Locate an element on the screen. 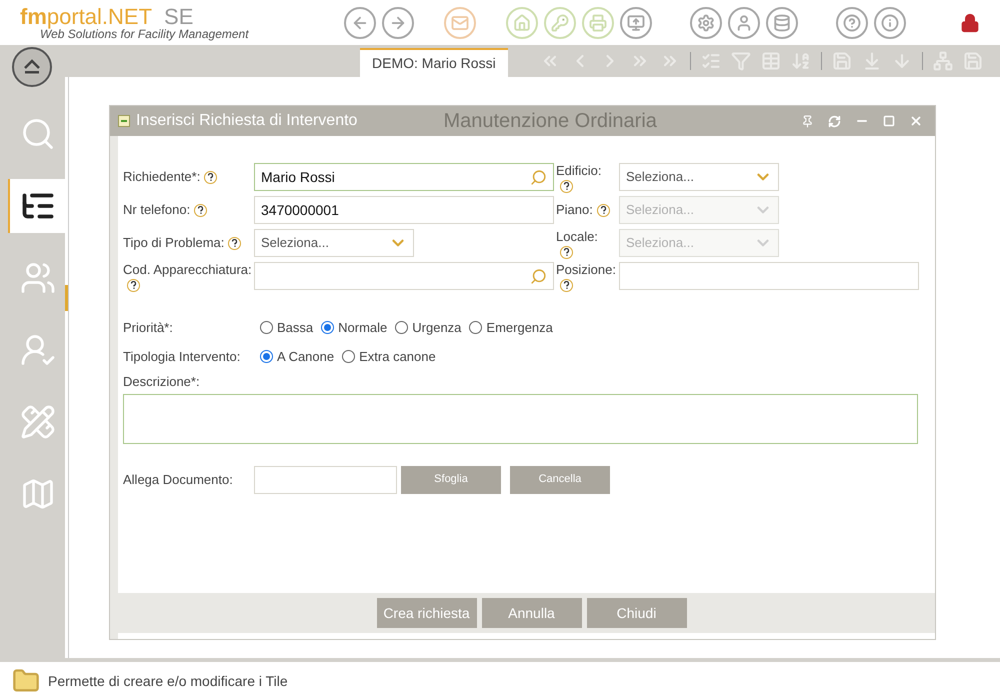  help-button is located at coordinates (852, 22).